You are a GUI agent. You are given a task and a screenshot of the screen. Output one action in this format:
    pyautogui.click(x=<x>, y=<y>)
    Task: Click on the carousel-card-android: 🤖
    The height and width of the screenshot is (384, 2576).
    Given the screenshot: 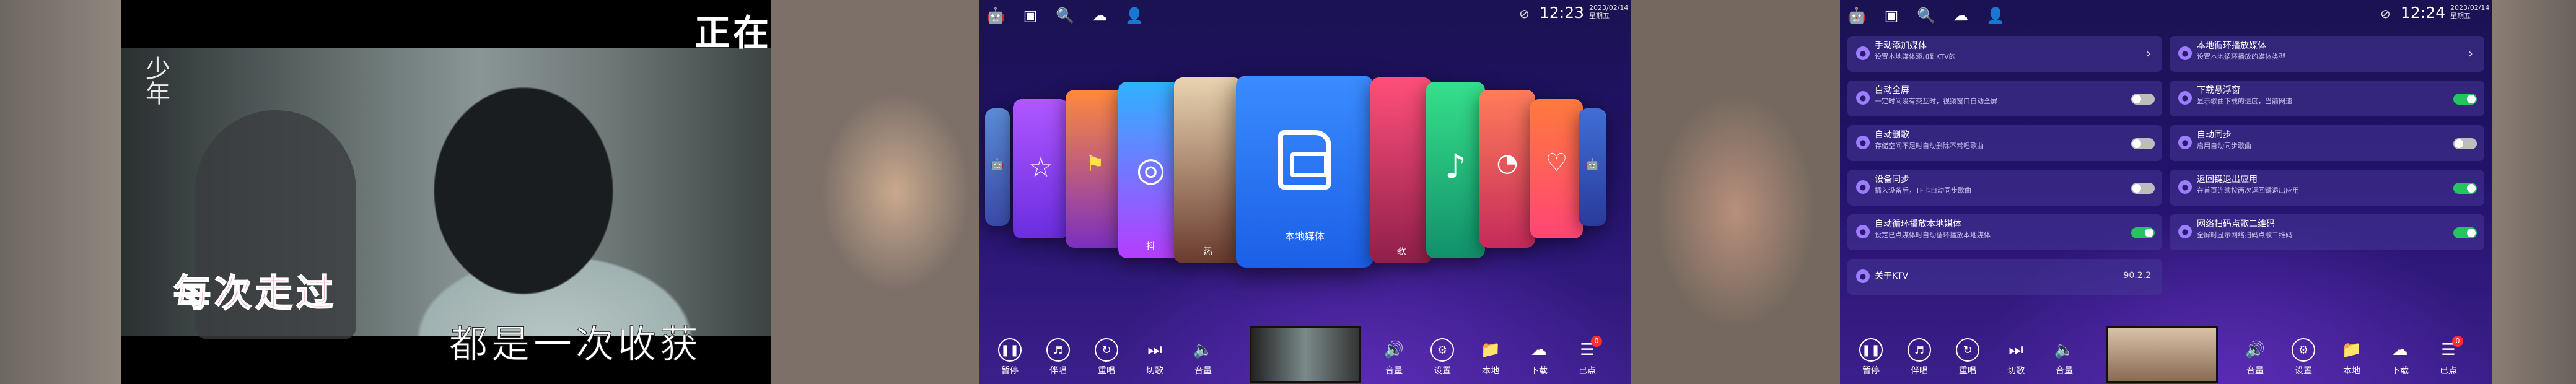 What is the action you would take?
    pyautogui.click(x=997, y=167)
    